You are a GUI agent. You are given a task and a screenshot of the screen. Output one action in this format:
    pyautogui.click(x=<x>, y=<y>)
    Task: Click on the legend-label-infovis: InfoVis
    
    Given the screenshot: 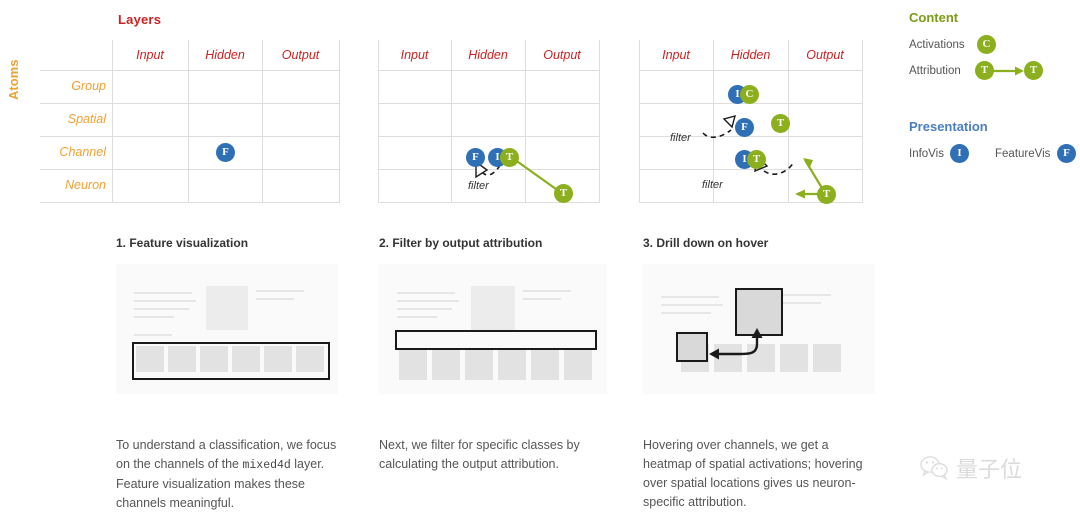 What is the action you would take?
    pyautogui.click(x=926, y=154)
    